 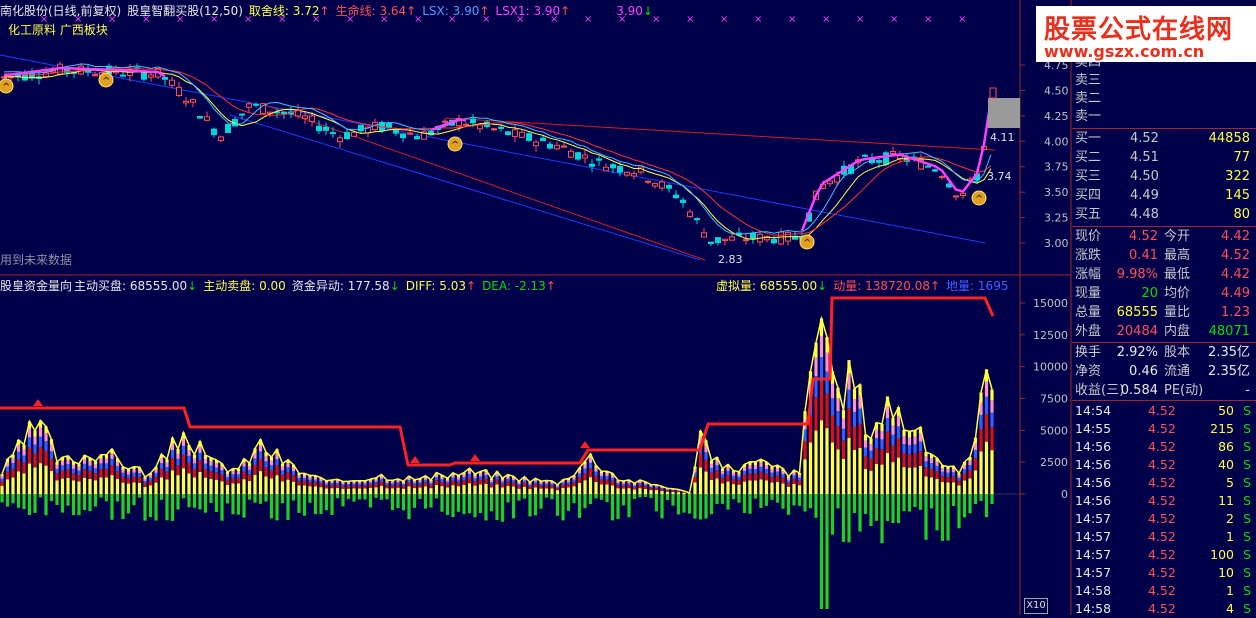 What do you see at coordinates (894, 19) in the screenshot?
I see `top-x-marker: ×` at bounding box center [894, 19].